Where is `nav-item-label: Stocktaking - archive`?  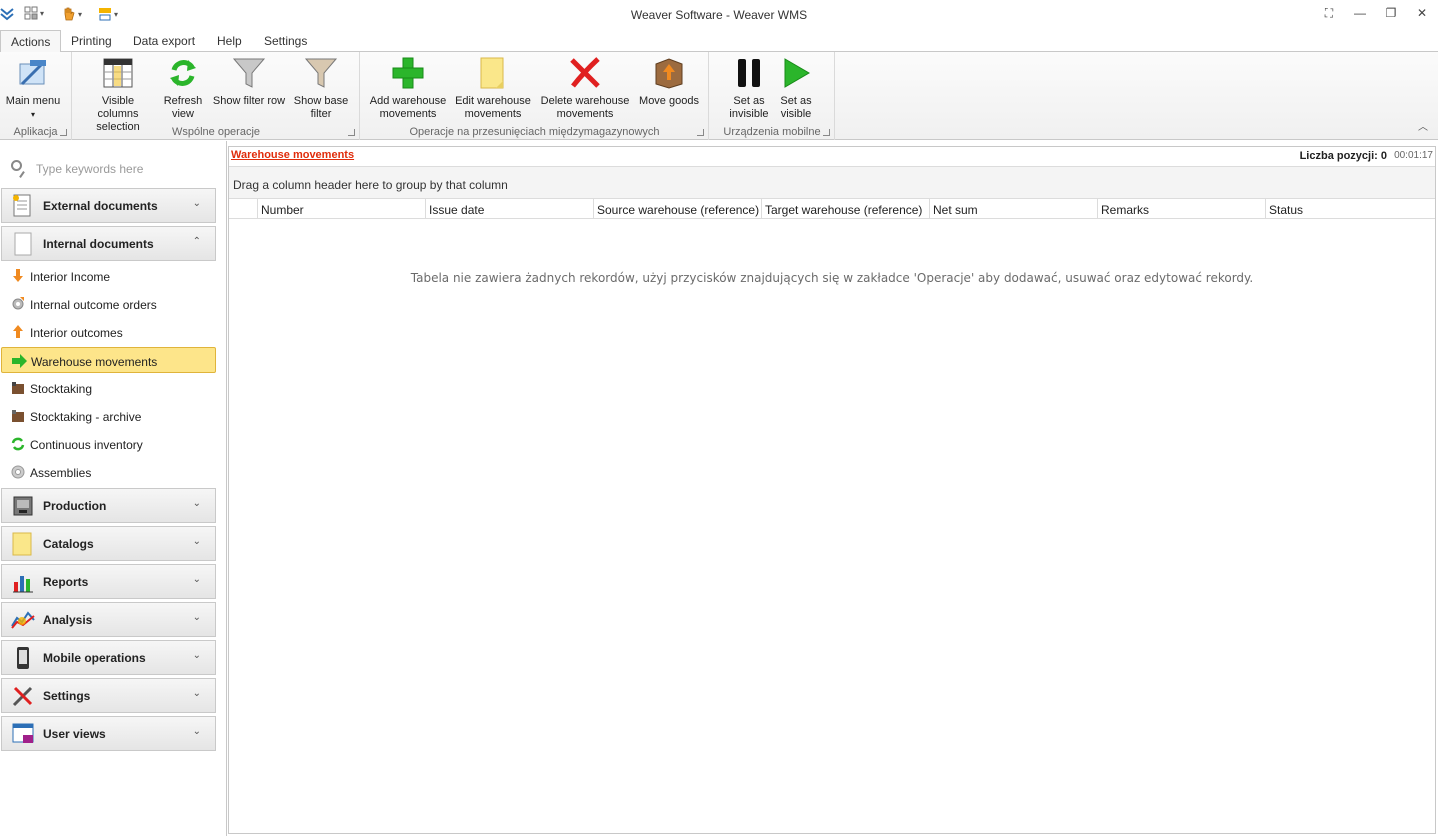
nav-item-label: Stocktaking - archive is located at coordinates (86, 417).